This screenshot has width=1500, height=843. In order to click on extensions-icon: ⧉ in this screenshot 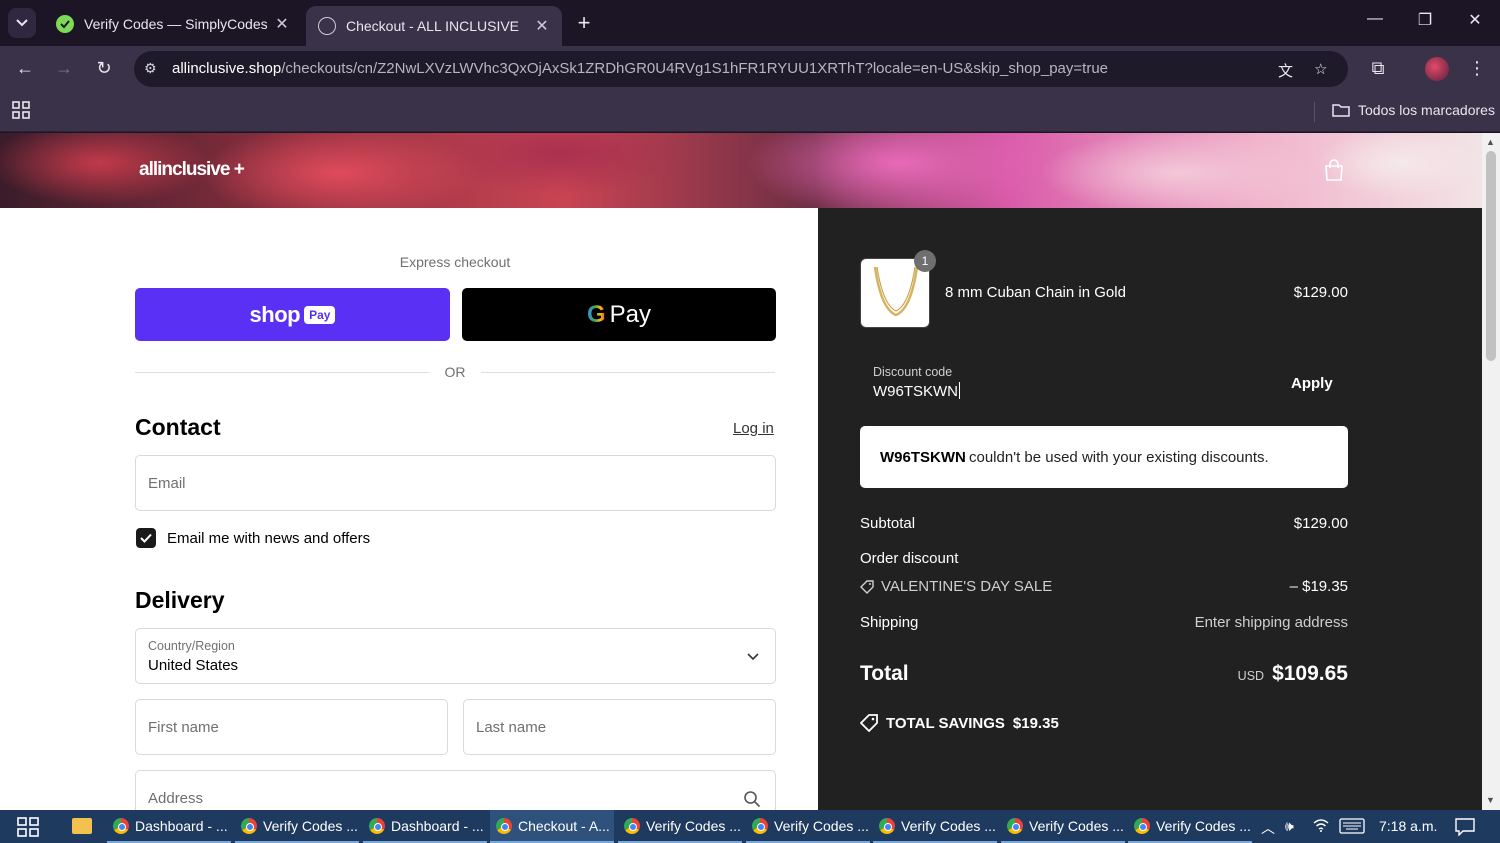, I will do `click(1378, 68)`.